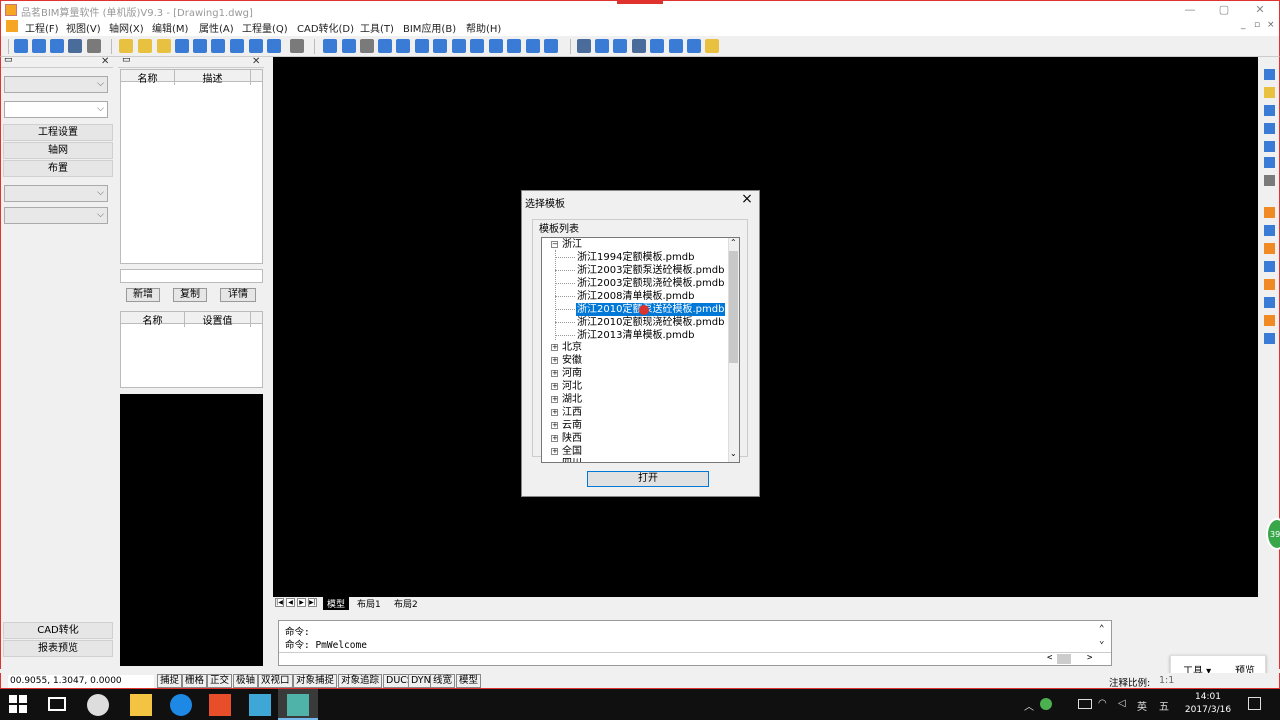 This screenshot has width=1280, height=720. What do you see at coordinates (56, 109) in the screenshot?
I see `component-combo: ⌵` at bounding box center [56, 109].